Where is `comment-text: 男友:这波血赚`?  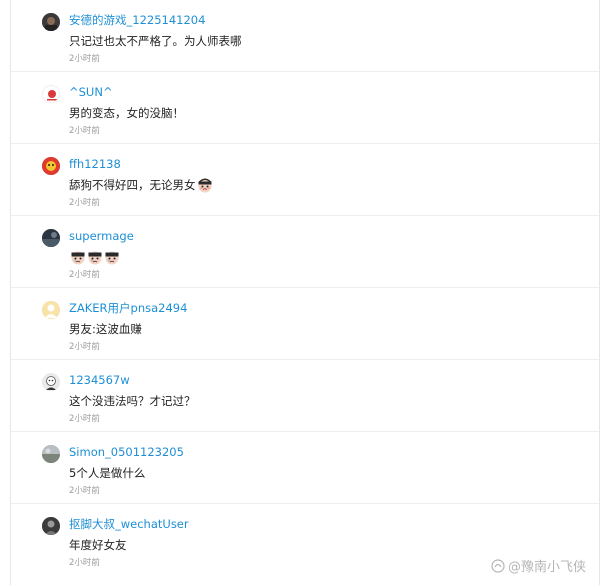
comment-text: 男友:这波血赚 is located at coordinates (105, 329).